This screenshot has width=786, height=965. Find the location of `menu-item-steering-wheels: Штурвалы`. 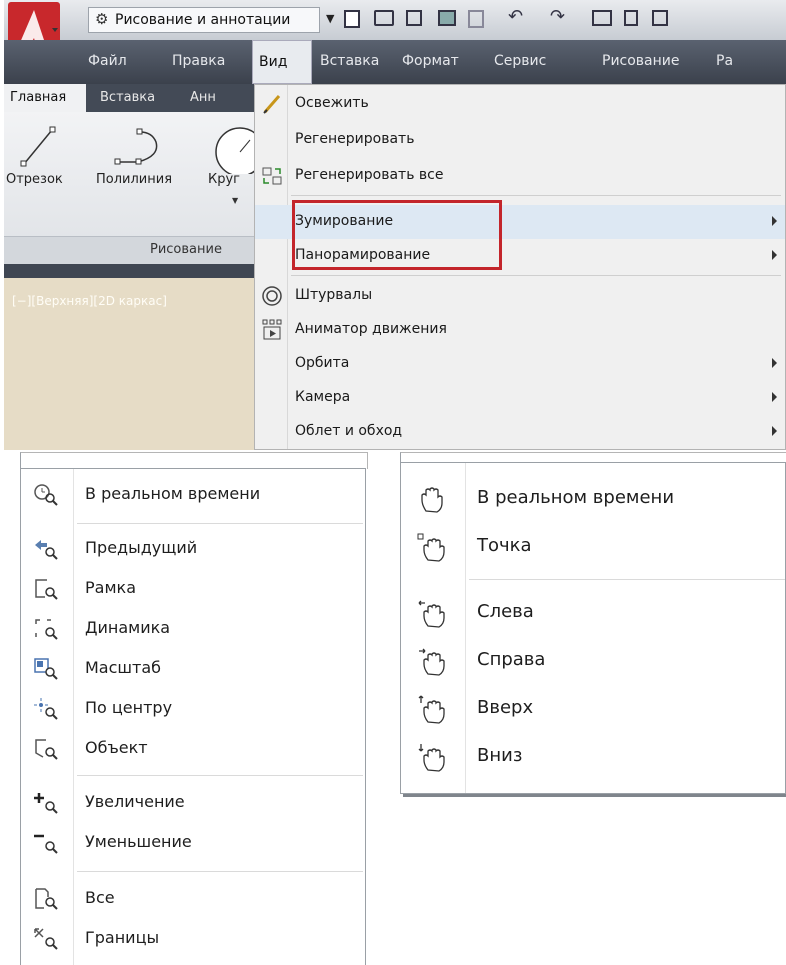

menu-item-steering-wheels: Штурвалы is located at coordinates (520, 296).